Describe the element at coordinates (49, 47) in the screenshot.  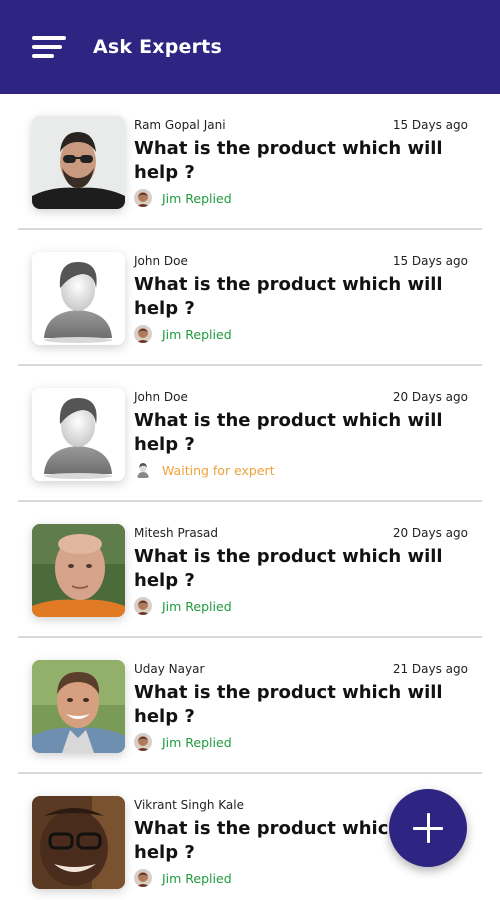
I see `menu-icon` at that location.